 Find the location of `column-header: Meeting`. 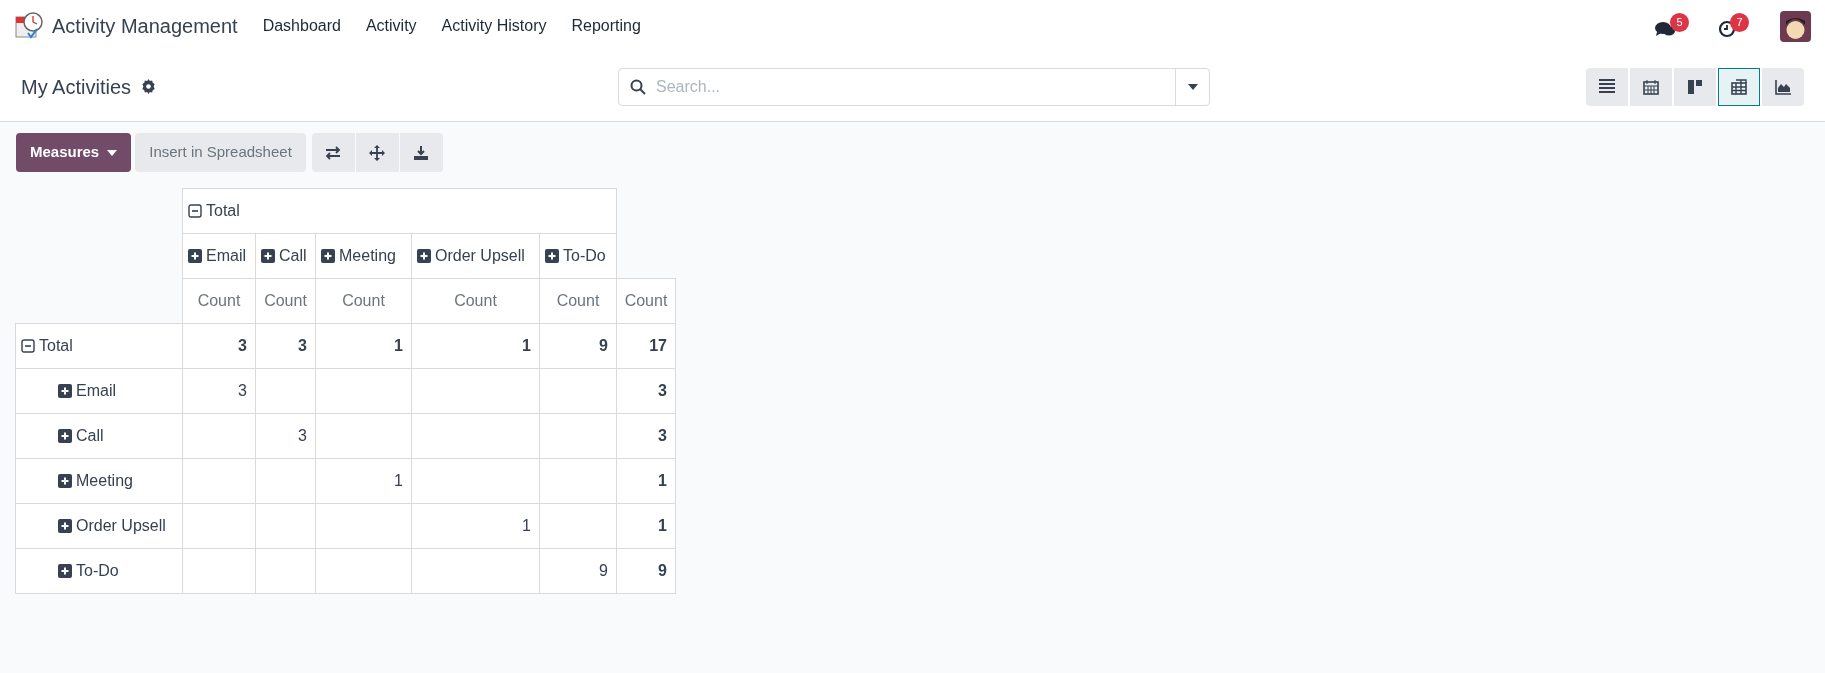

column-header: Meeting is located at coordinates (363, 256).